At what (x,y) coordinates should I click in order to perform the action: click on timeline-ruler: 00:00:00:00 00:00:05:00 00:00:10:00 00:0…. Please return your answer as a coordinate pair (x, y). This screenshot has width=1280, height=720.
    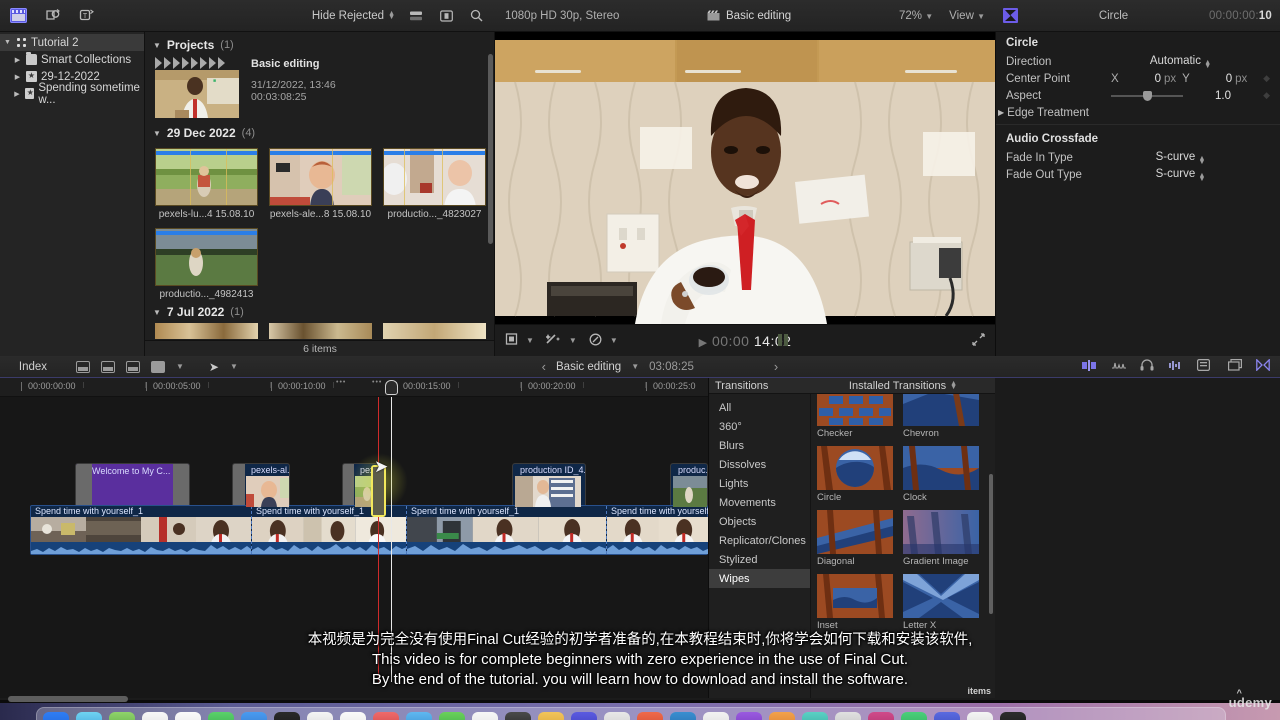
    Looking at the image, I should click on (354, 387).